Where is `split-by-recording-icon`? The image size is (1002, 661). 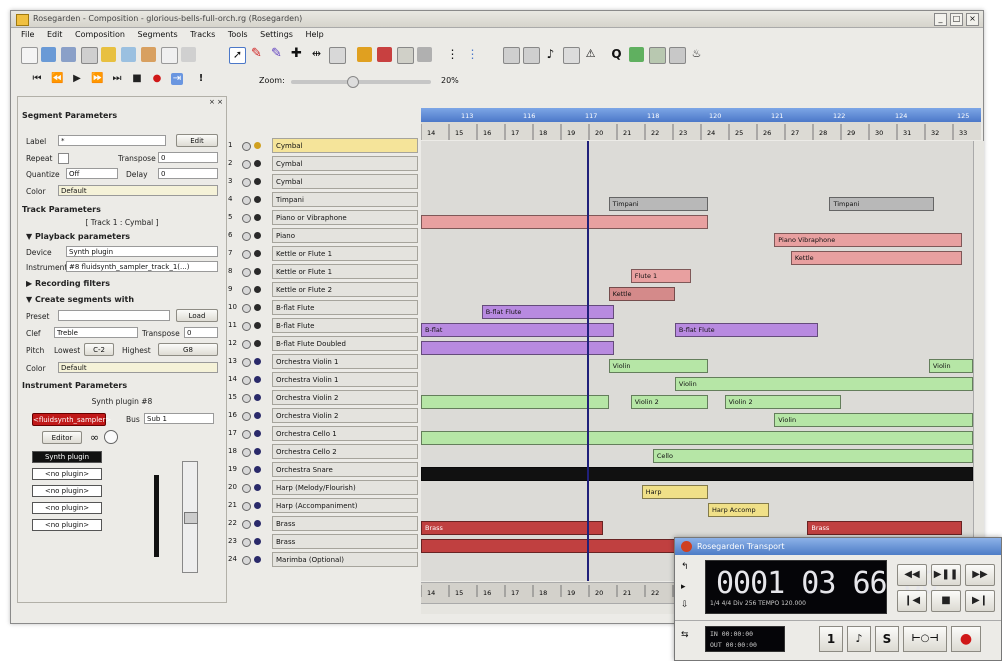
split-by-recording-icon is located at coordinates (531, 55).